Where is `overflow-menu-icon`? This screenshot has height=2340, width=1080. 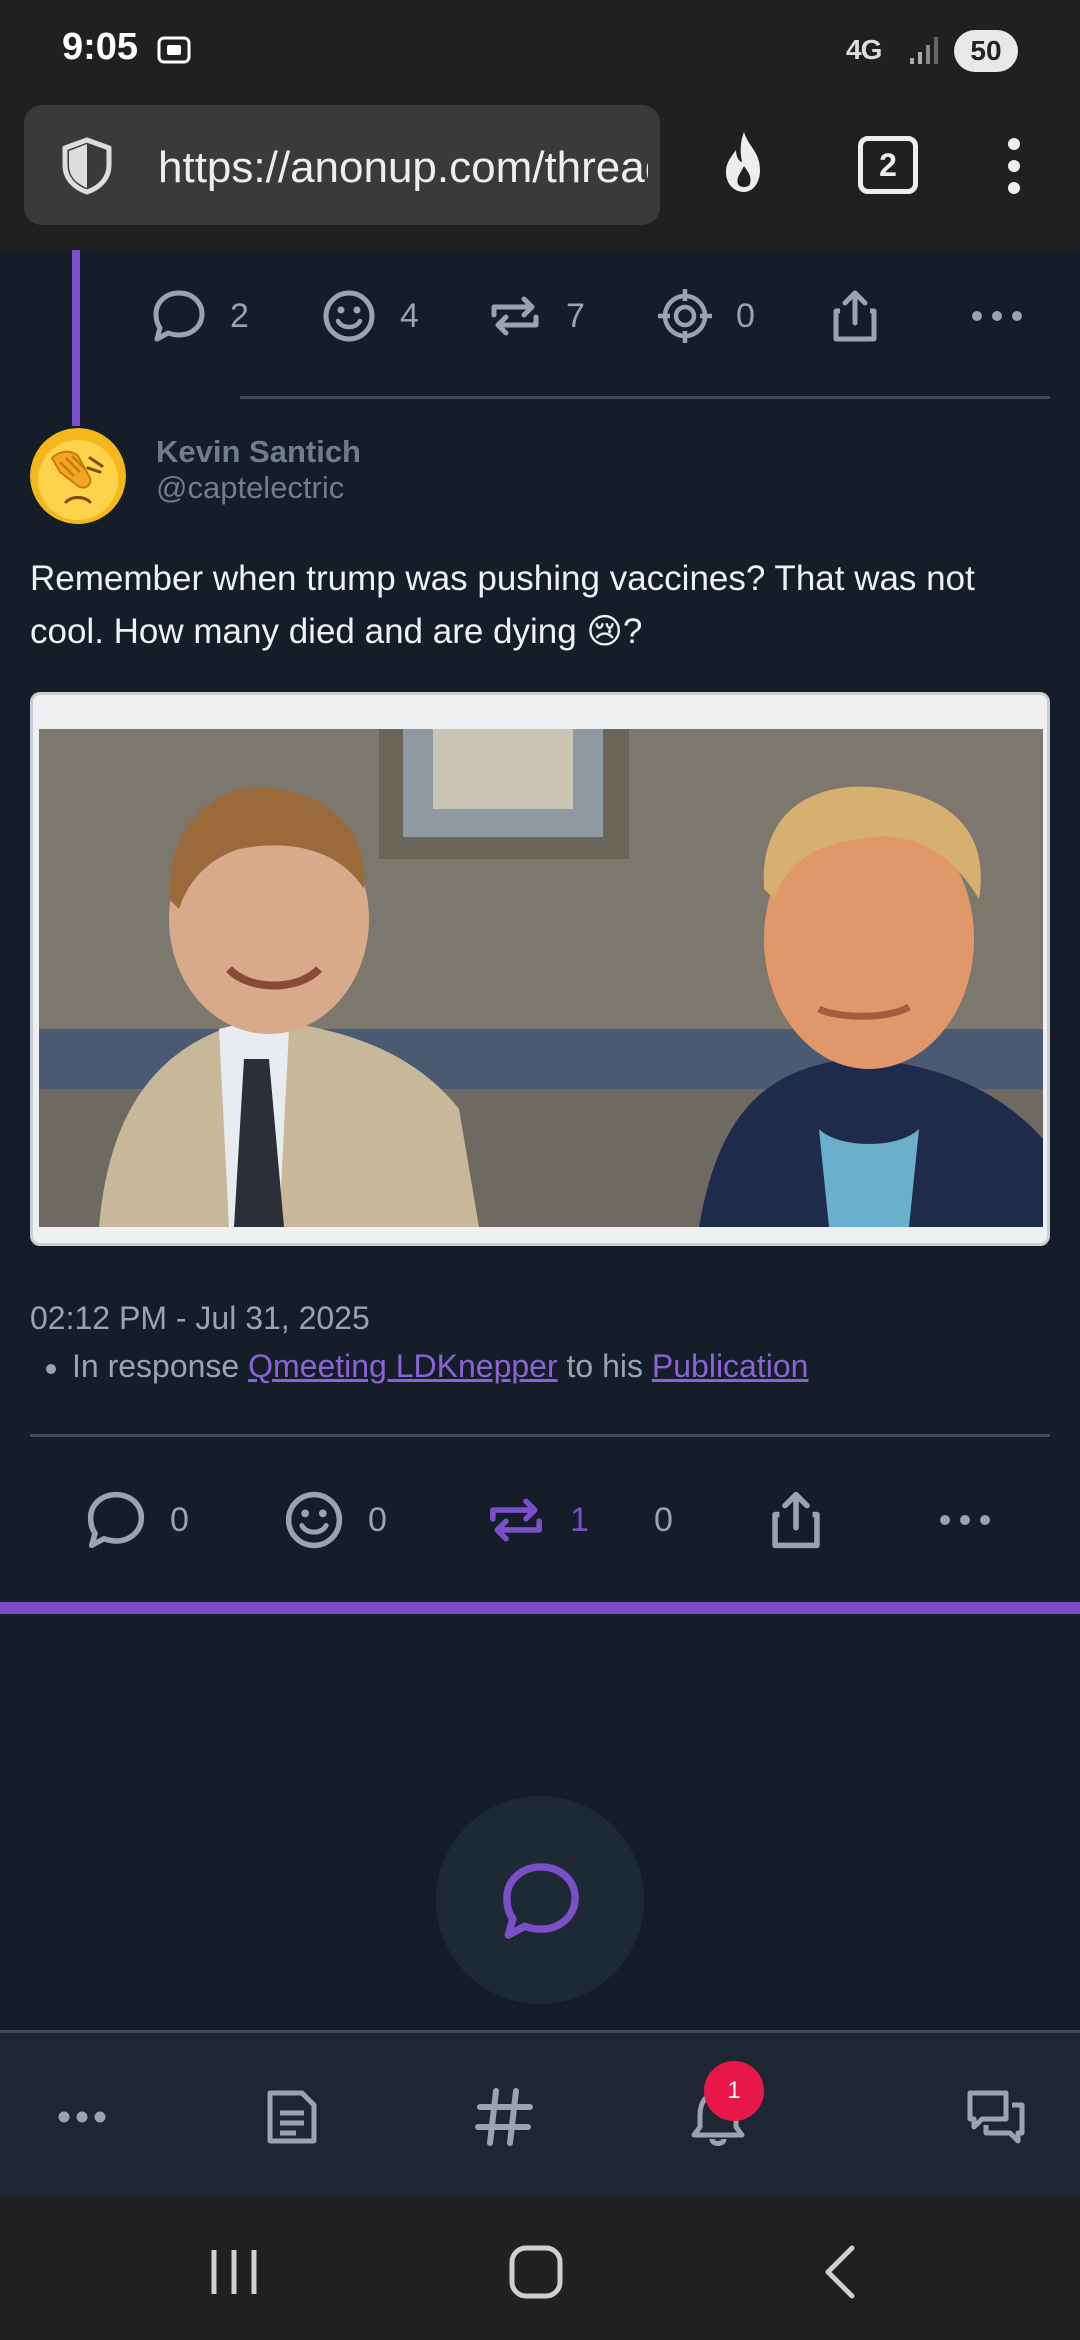
overflow-menu-icon is located at coordinates (1014, 166).